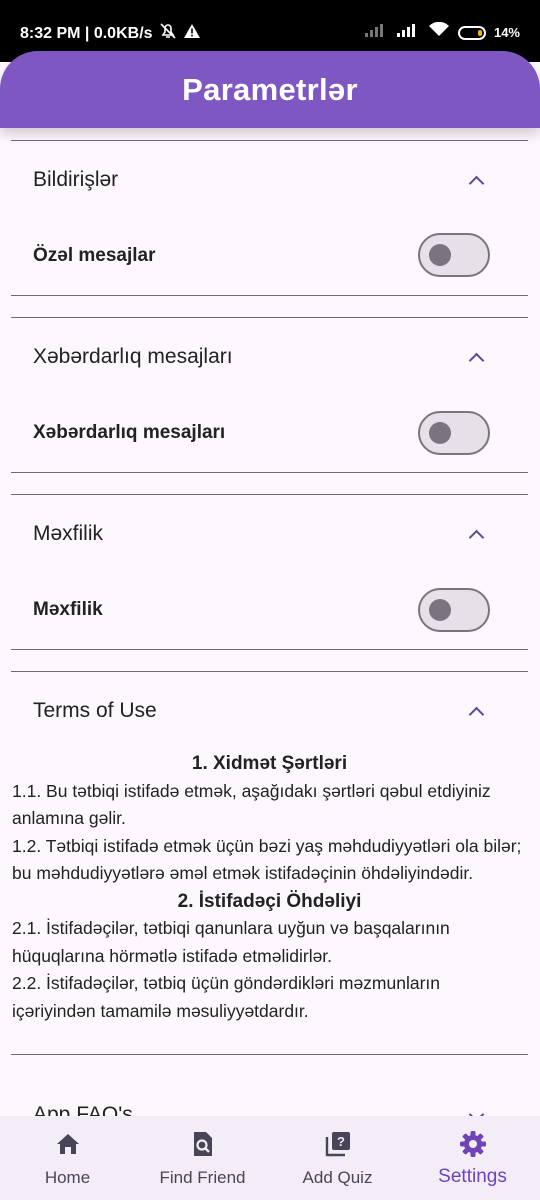 The height and width of the screenshot is (1200, 540). I want to click on page-title: Parametrlər, so click(270, 89).